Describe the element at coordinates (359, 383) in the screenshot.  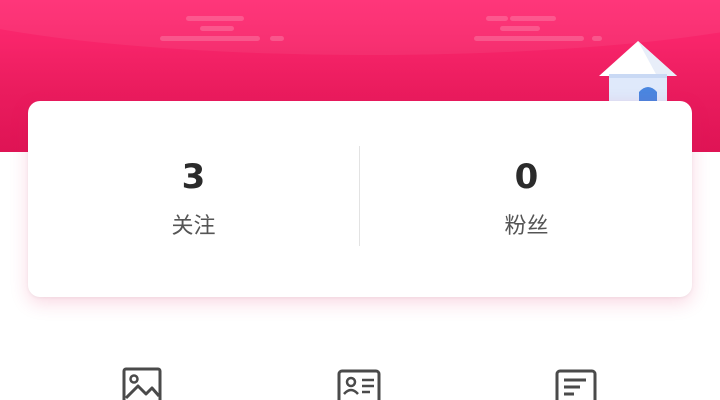
I see `id-card-icon` at that location.